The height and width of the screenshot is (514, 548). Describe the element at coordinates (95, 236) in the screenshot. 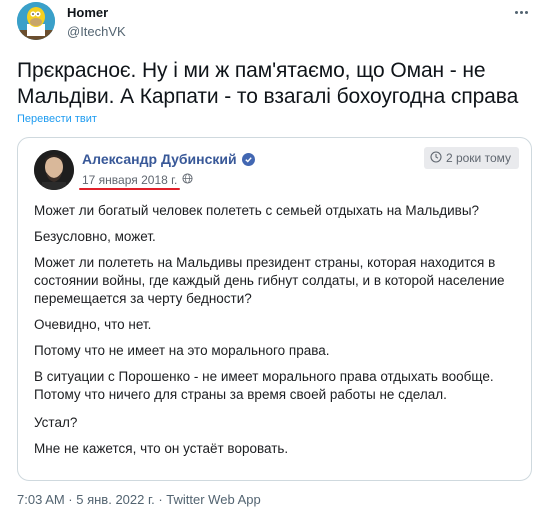

I see `fb-paragraph: Безусловно, может.` at that location.